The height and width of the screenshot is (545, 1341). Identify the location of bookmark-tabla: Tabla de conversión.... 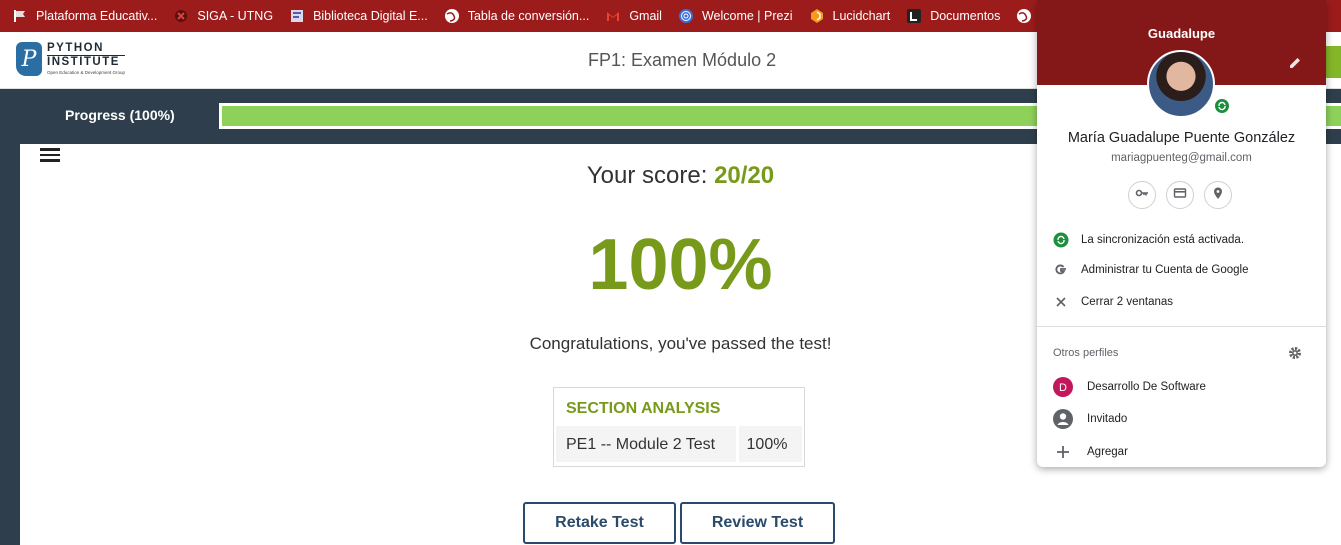
(517, 16).